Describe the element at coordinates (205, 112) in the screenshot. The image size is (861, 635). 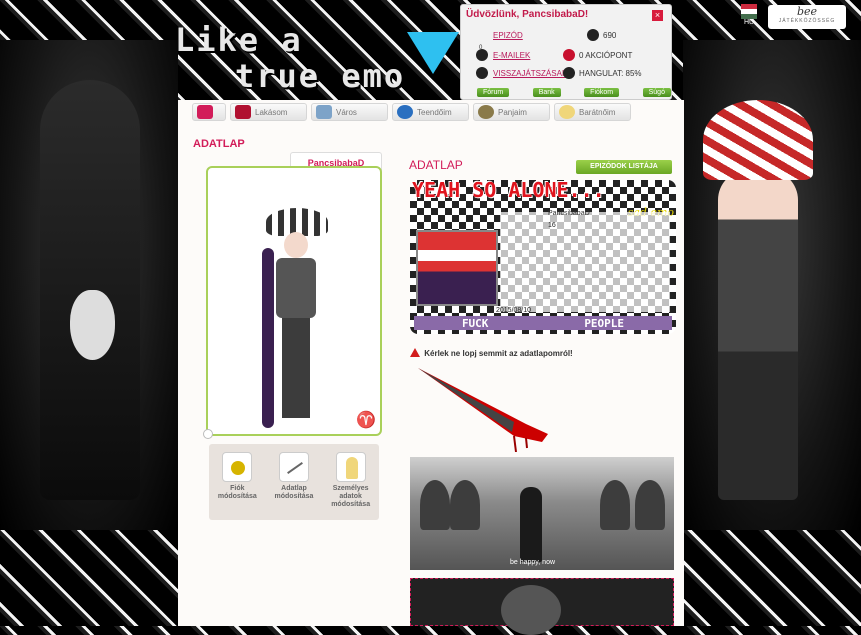
I see `home-icon` at that location.